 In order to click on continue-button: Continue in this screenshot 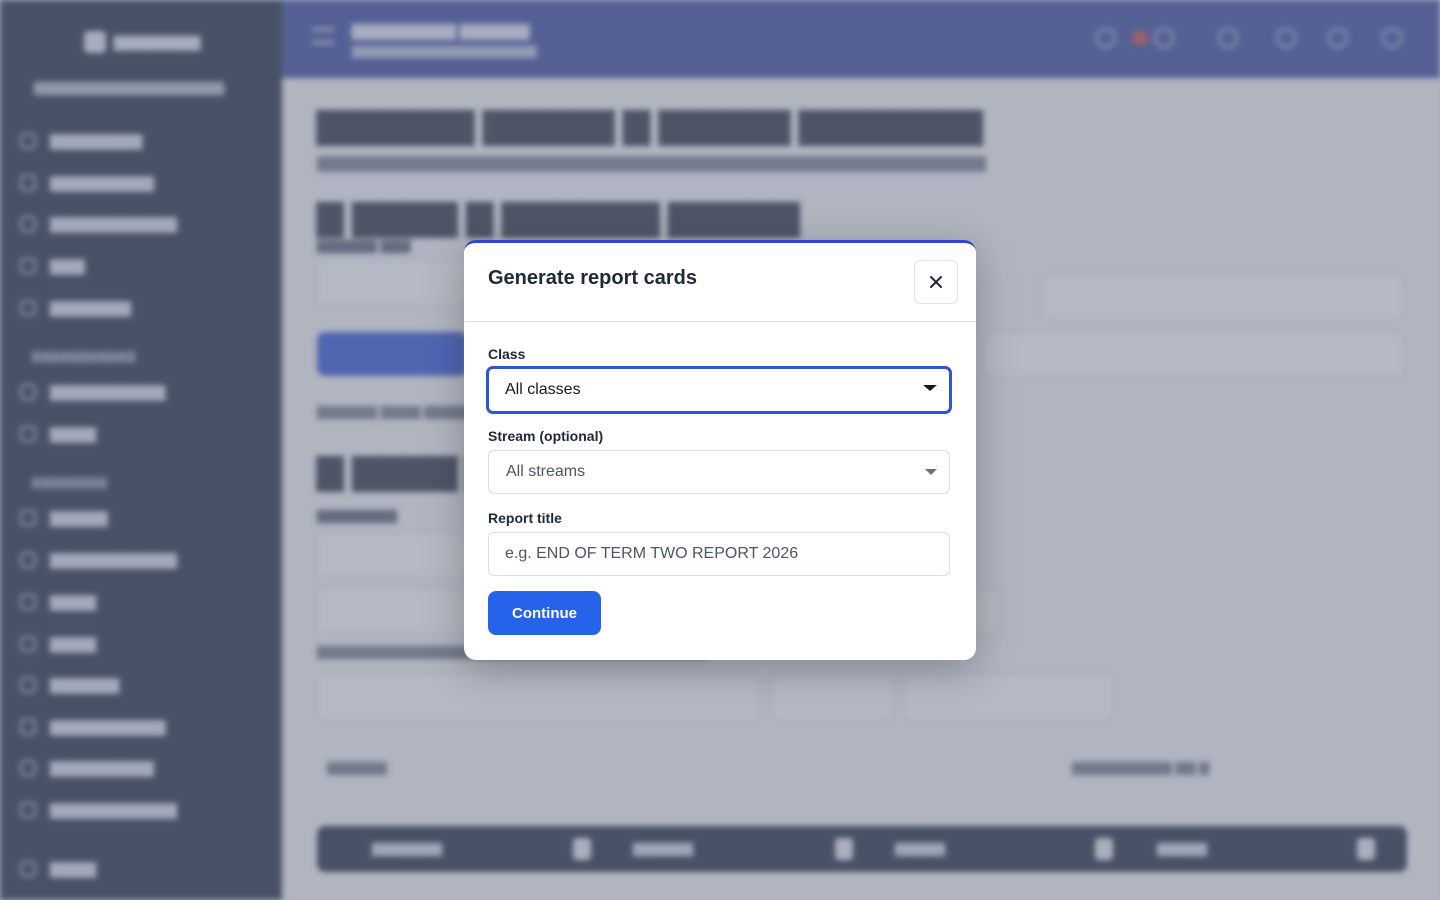, I will do `click(544, 613)`.